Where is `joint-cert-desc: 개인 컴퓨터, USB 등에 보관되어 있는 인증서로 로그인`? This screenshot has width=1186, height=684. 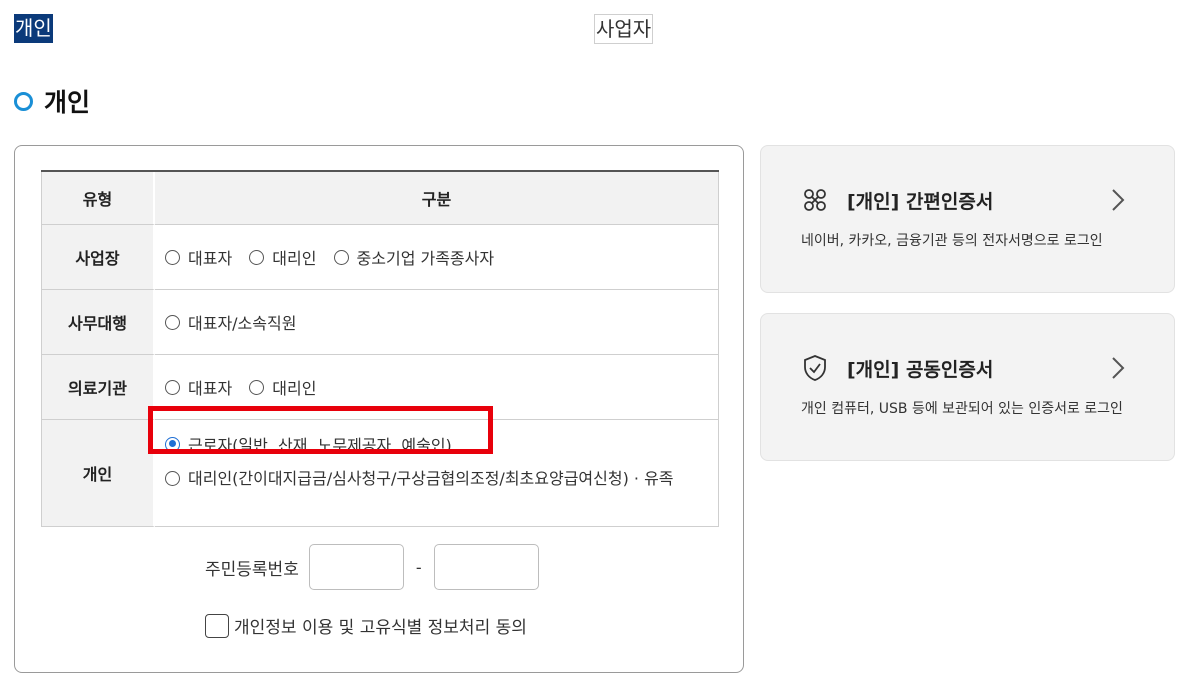
joint-cert-desc: 개인 컴퓨터, USB 등에 보관되어 있는 인증서로 로그인 is located at coordinates (962, 409).